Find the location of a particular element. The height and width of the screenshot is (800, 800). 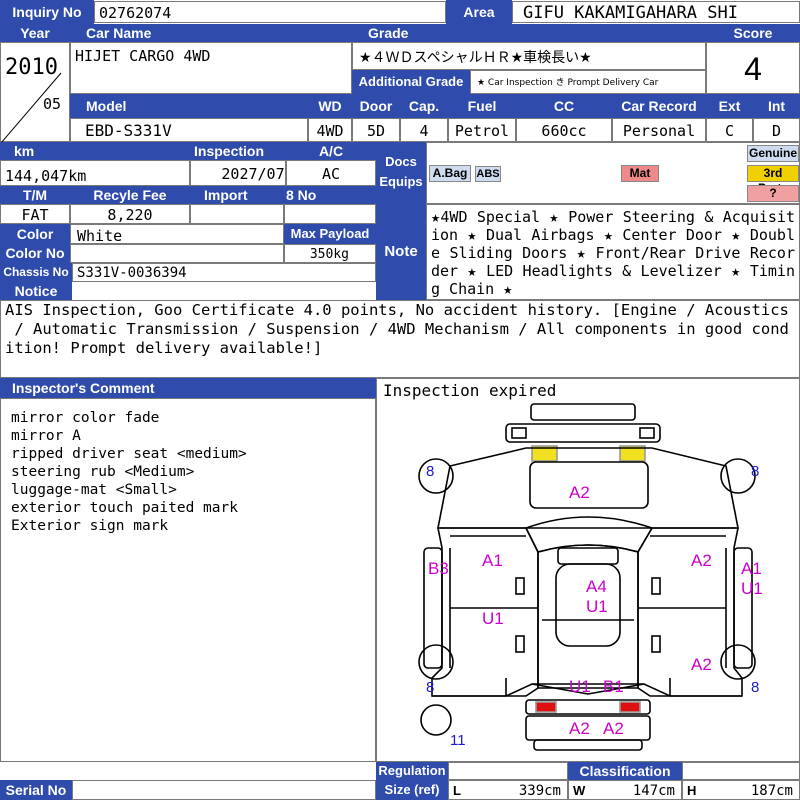

color-label: Color is located at coordinates (35, 234).